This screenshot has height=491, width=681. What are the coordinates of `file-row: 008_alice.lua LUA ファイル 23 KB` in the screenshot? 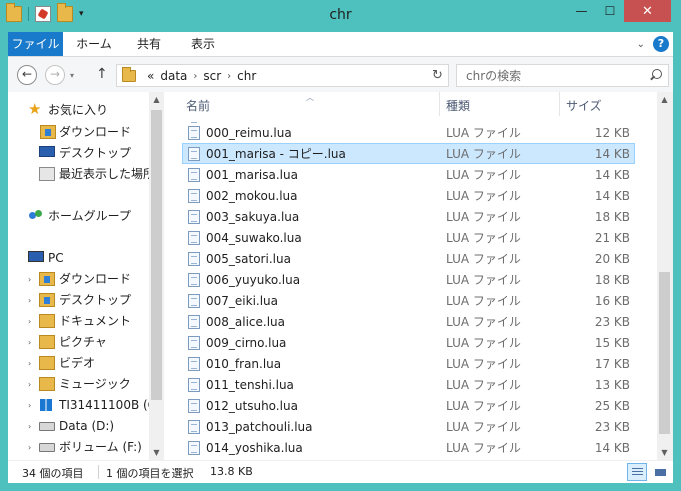 It's located at (408, 321).